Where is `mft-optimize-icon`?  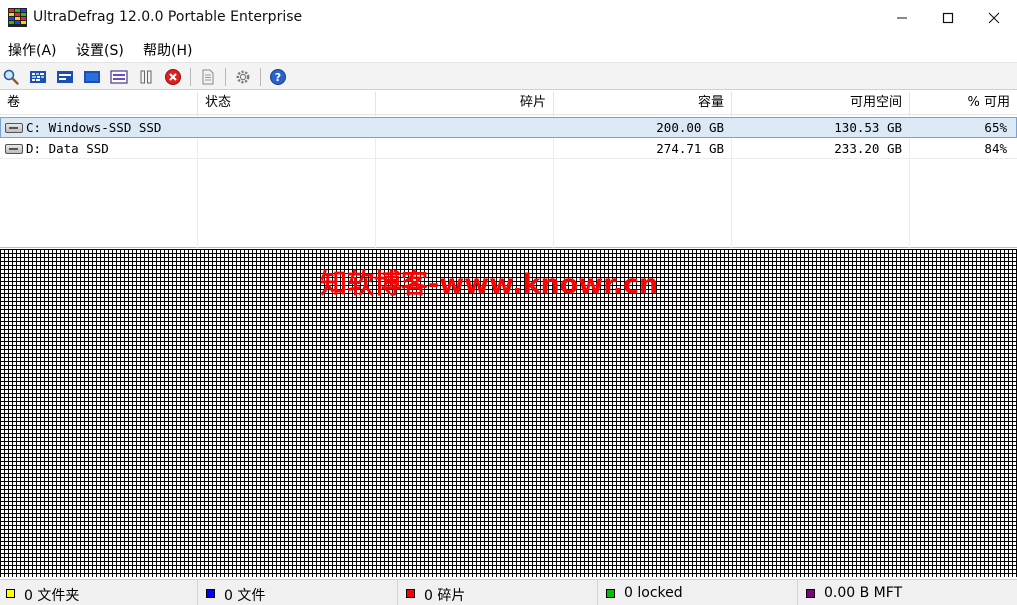 mft-optimize-icon is located at coordinates (119, 77).